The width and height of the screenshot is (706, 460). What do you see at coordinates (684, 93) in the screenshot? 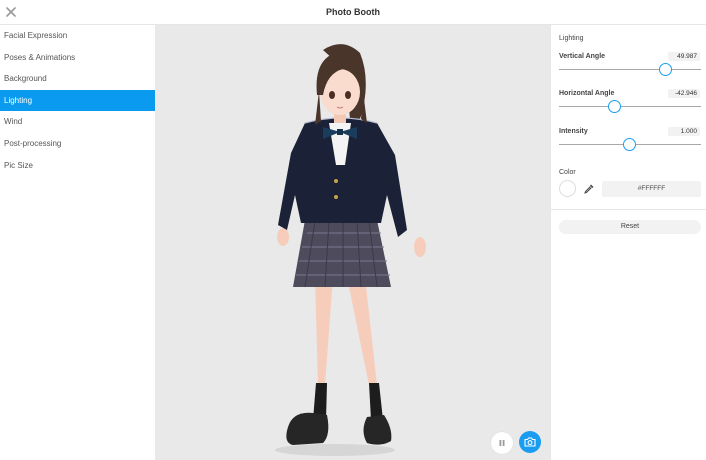
I see `horizontal-angle-value: -42.946` at bounding box center [684, 93].